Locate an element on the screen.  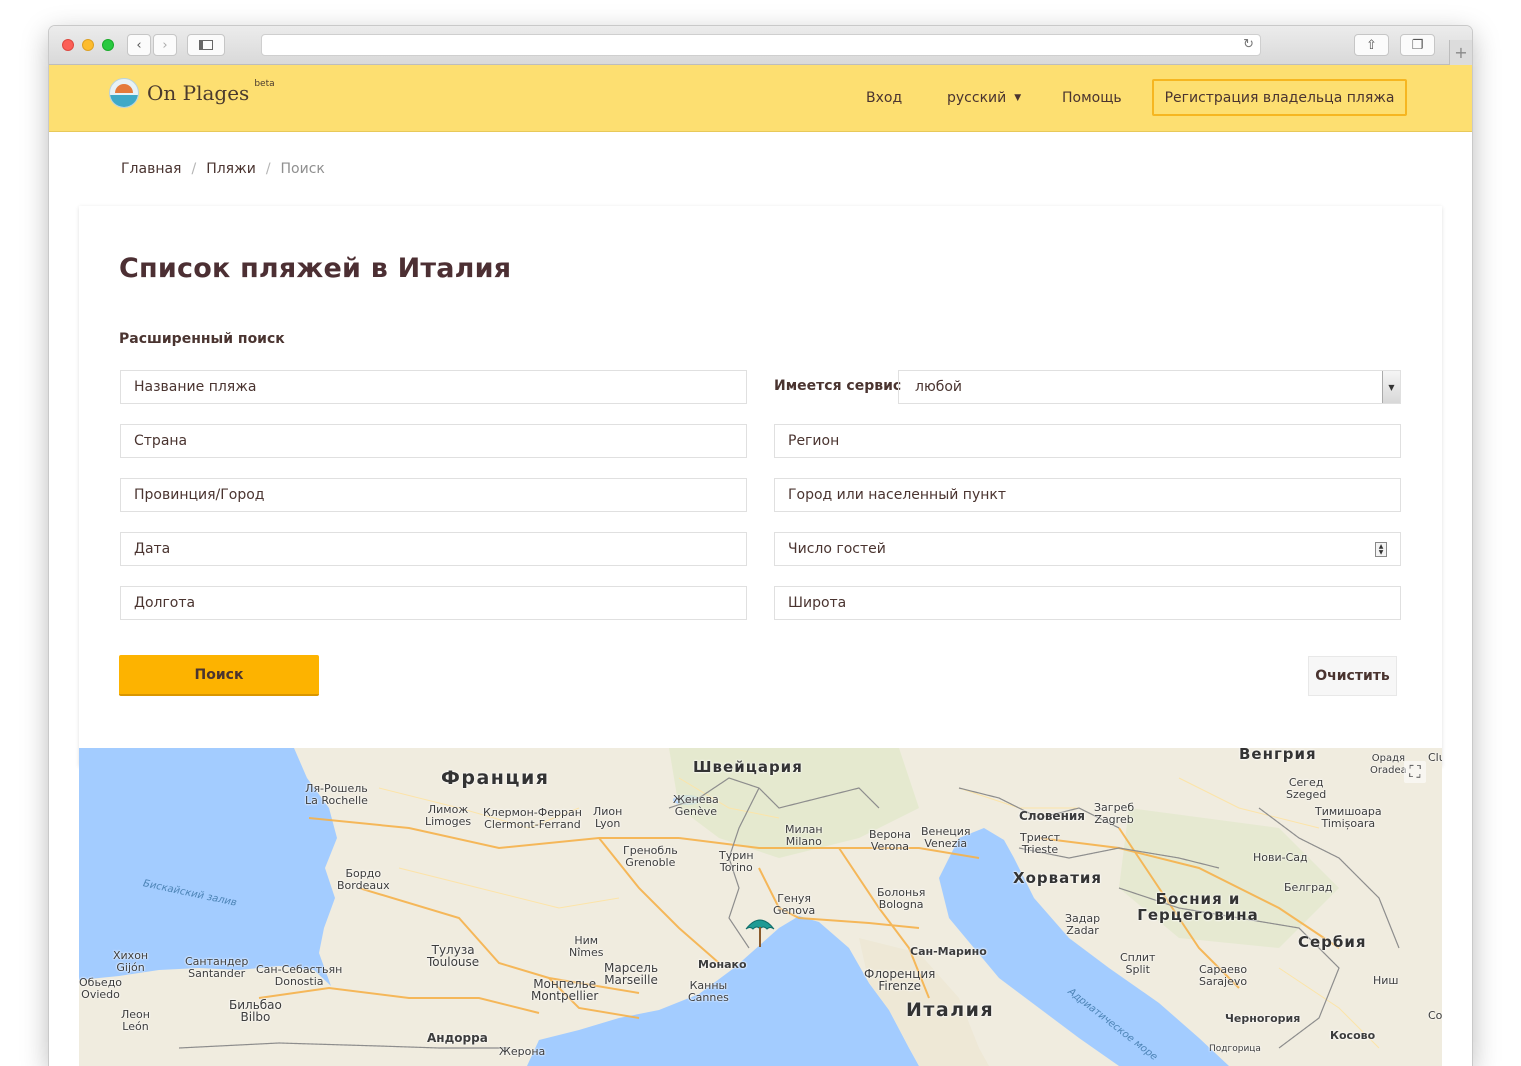
city-input: Город или населенный пункт is located at coordinates (1087, 495).